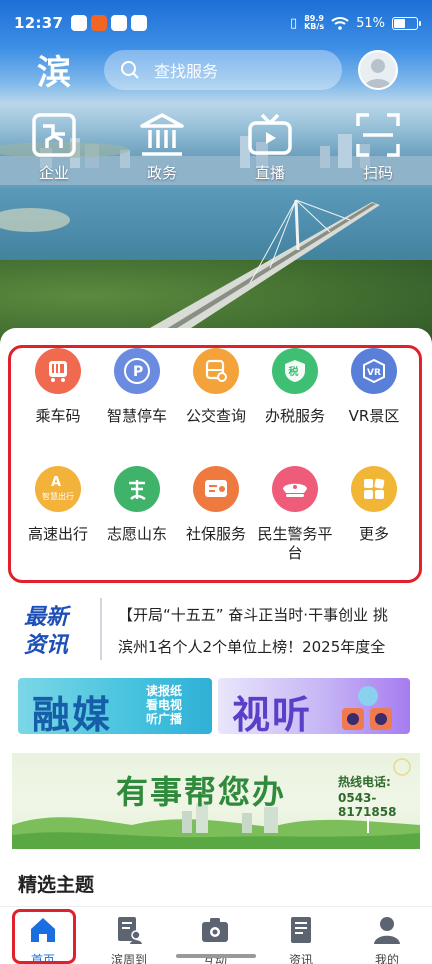 The height and width of the screenshot is (964, 432). Describe the element at coordinates (377, 173) in the screenshot. I see `quick-nav-label: 扫码` at that location.